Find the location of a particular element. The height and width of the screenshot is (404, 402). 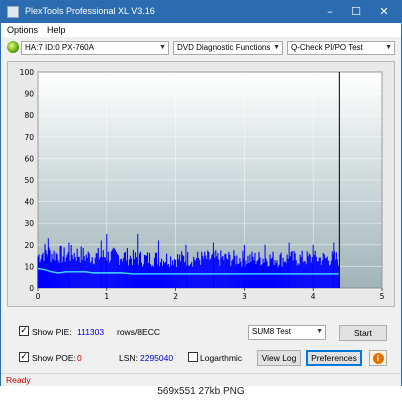

status-bar: Ready is located at coordinates (201, 379).